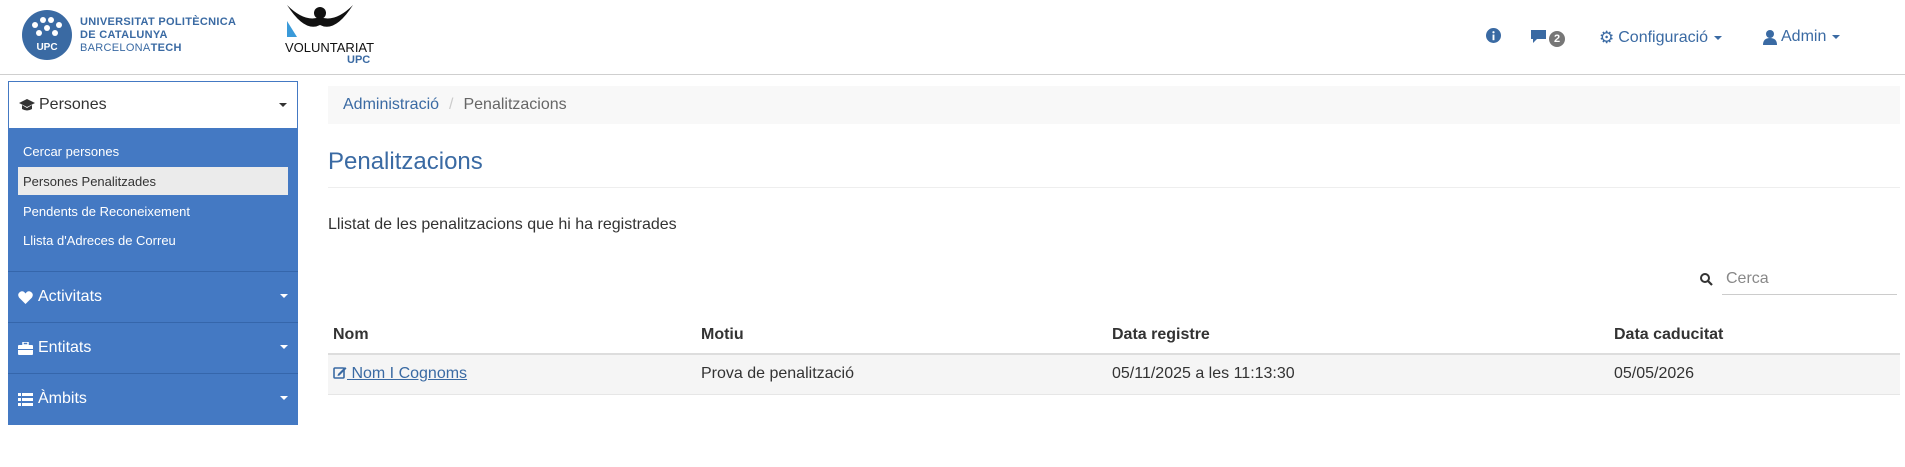  Describe the element at coordinates (153, 348) in the screenshot. I see `sidebar-section-entitats: Entitats` at that location.